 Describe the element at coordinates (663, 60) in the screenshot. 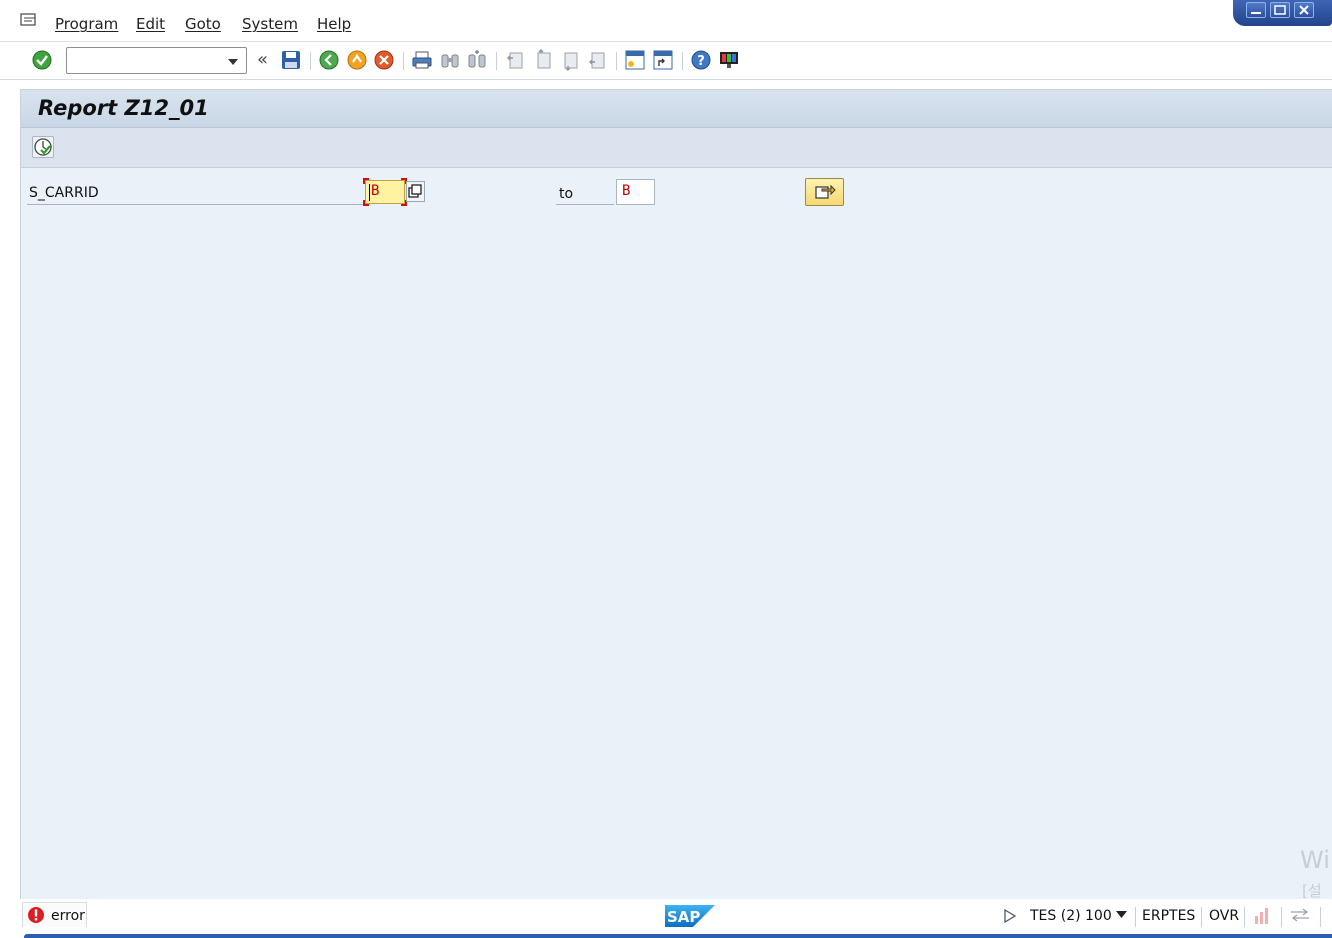

I see `shortcut-icon` at that location.